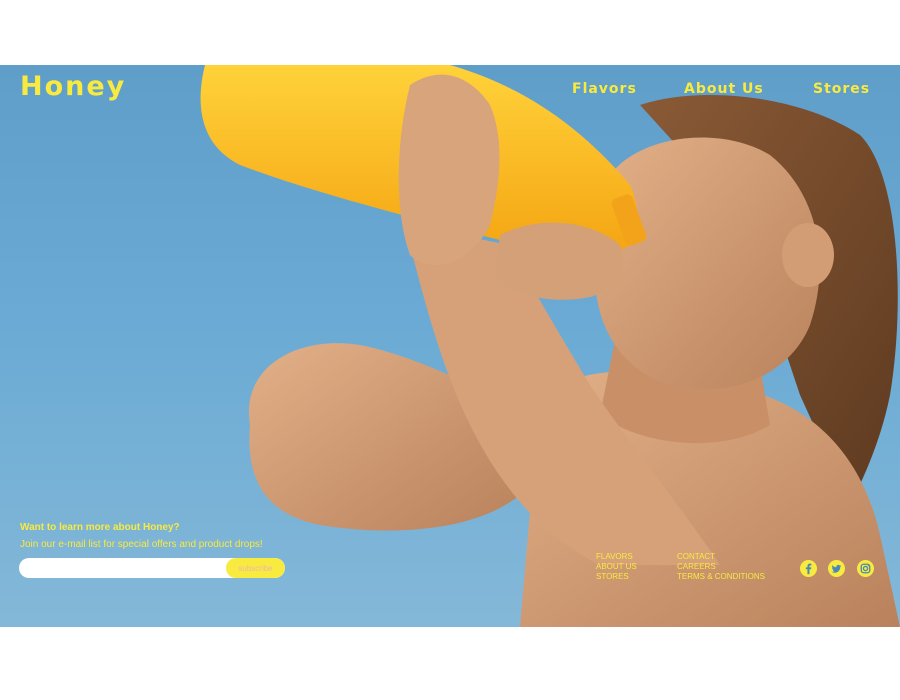  I want to click on nav-stores: Stores, so click(841, 89).